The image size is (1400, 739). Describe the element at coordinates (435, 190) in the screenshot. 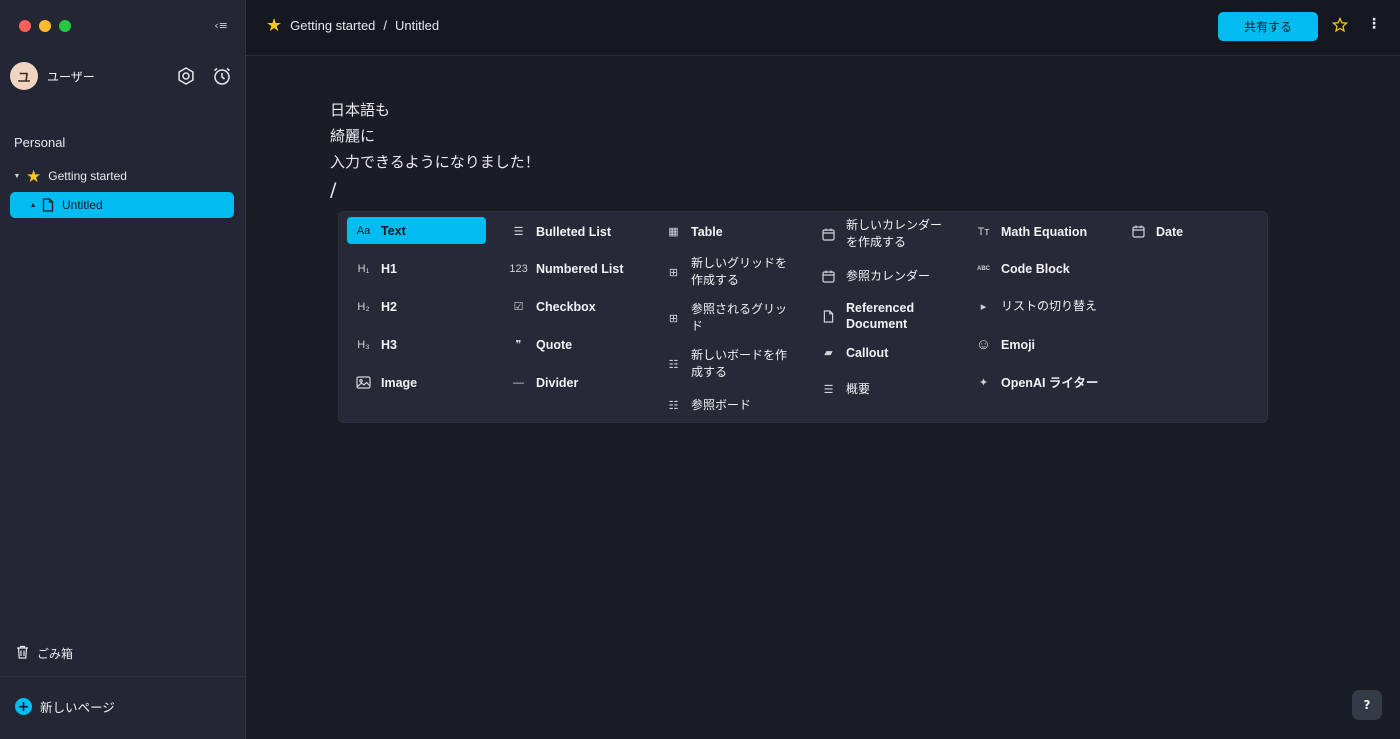

I see `slash-command-input: /` at that location.